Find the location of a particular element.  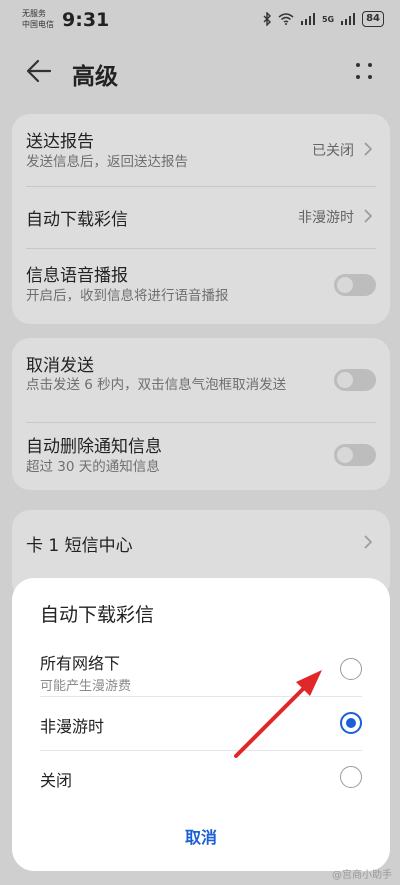

delivery-report-value: 已关闭 is located at coordinates (333, 151).